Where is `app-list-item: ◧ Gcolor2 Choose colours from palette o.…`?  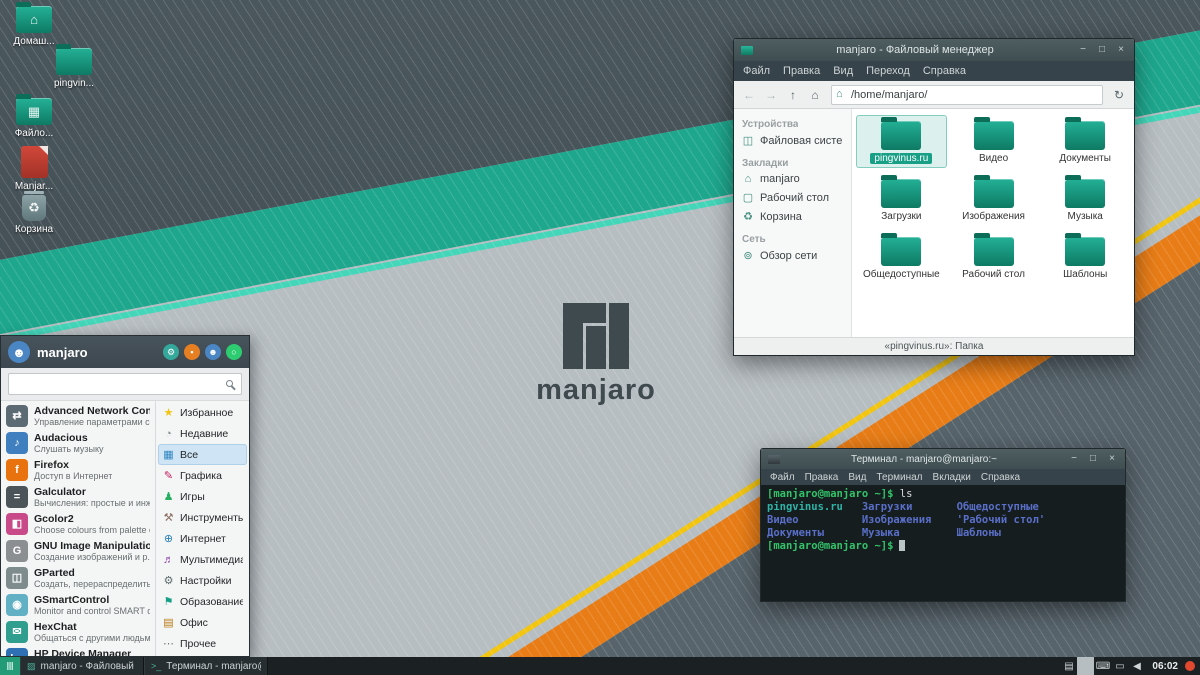
app-list-item: ◧ Gcolor2 Choose colours from palette o.… is located at coordinates (78, 523).